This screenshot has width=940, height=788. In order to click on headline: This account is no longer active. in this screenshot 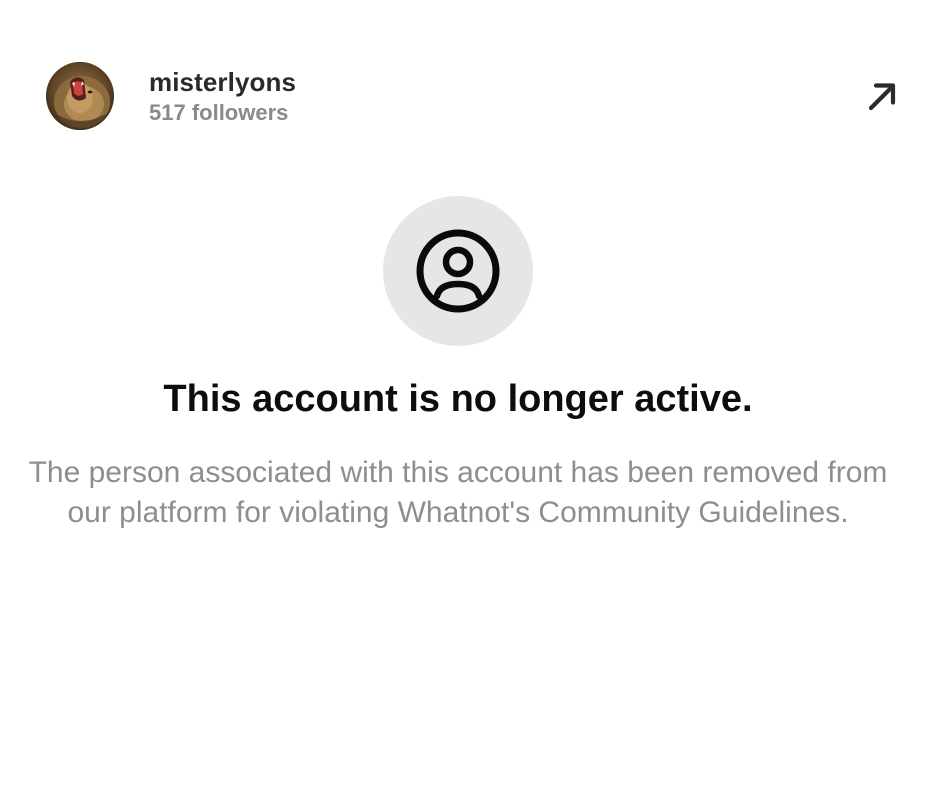, I will do `click(458, 399)`.